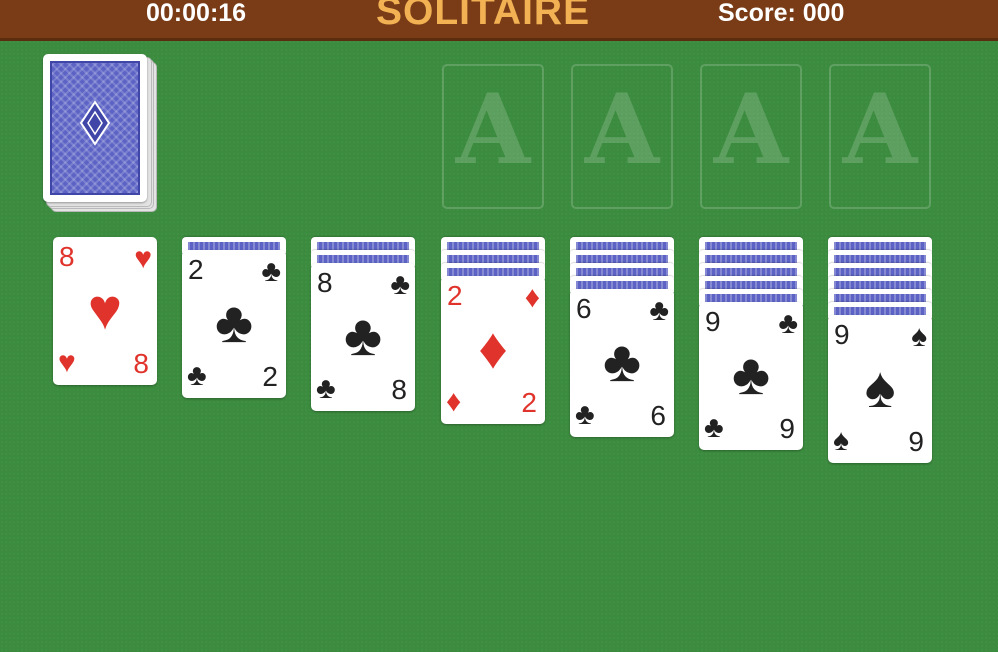  I want to click on card-2-of-clubs: 2 ♣ ♣ ♣ 2, so click(234, 324).